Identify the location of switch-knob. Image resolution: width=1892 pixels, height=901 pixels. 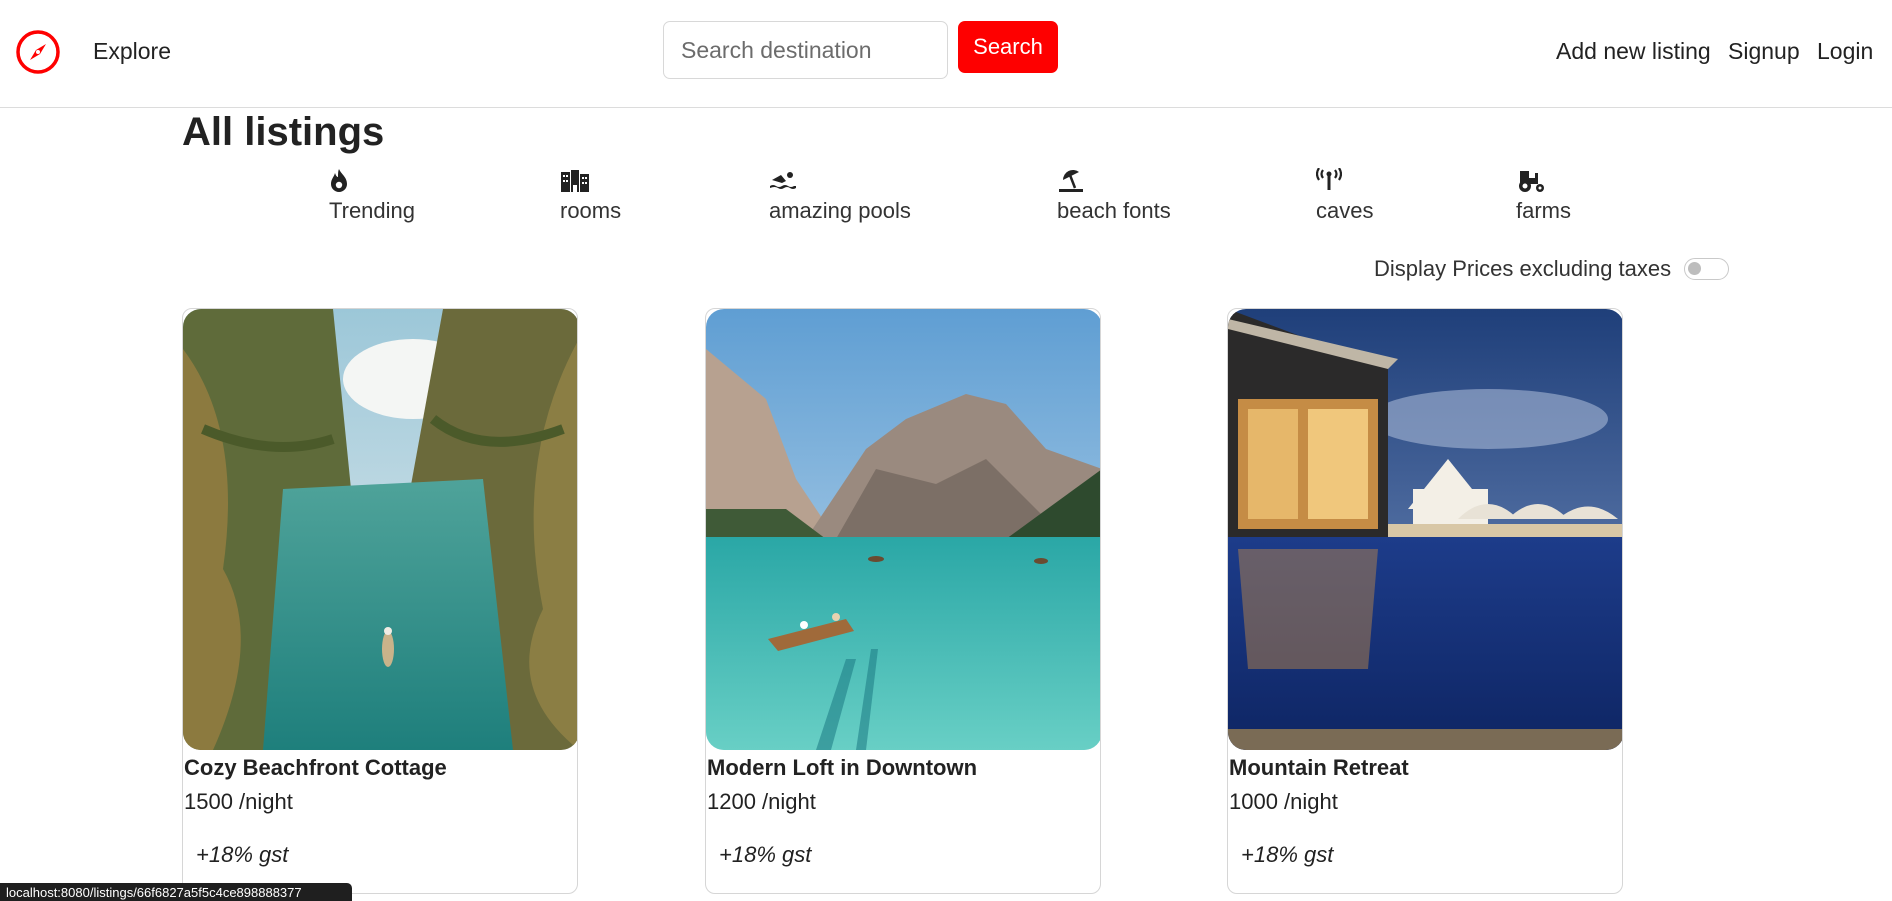
(1695, 268).